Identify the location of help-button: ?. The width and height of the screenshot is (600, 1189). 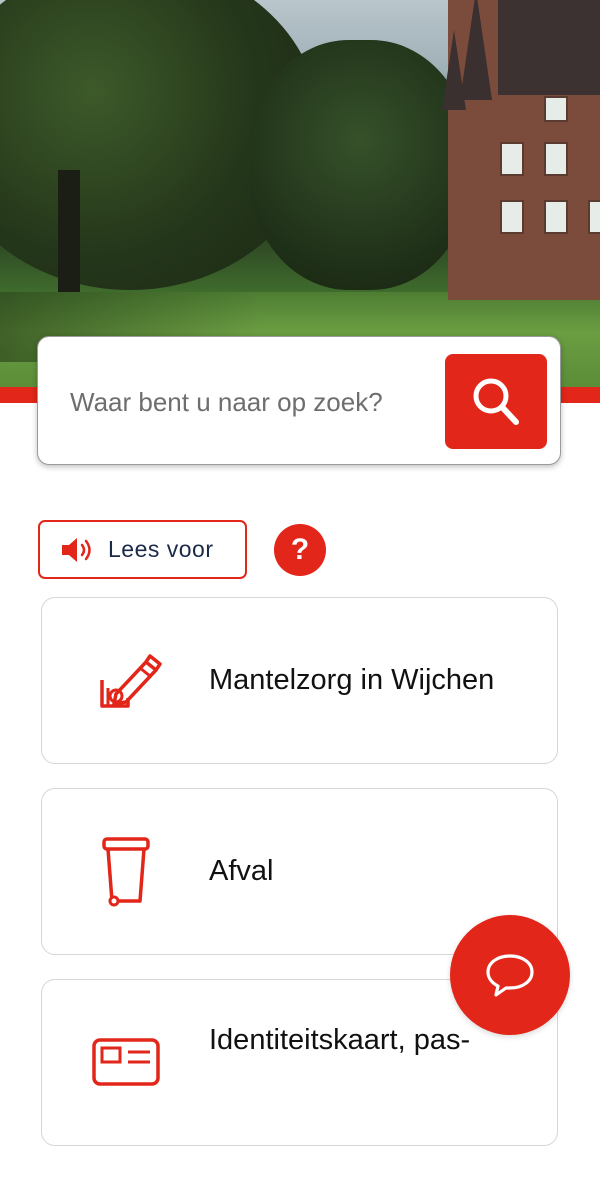
(300, 550).